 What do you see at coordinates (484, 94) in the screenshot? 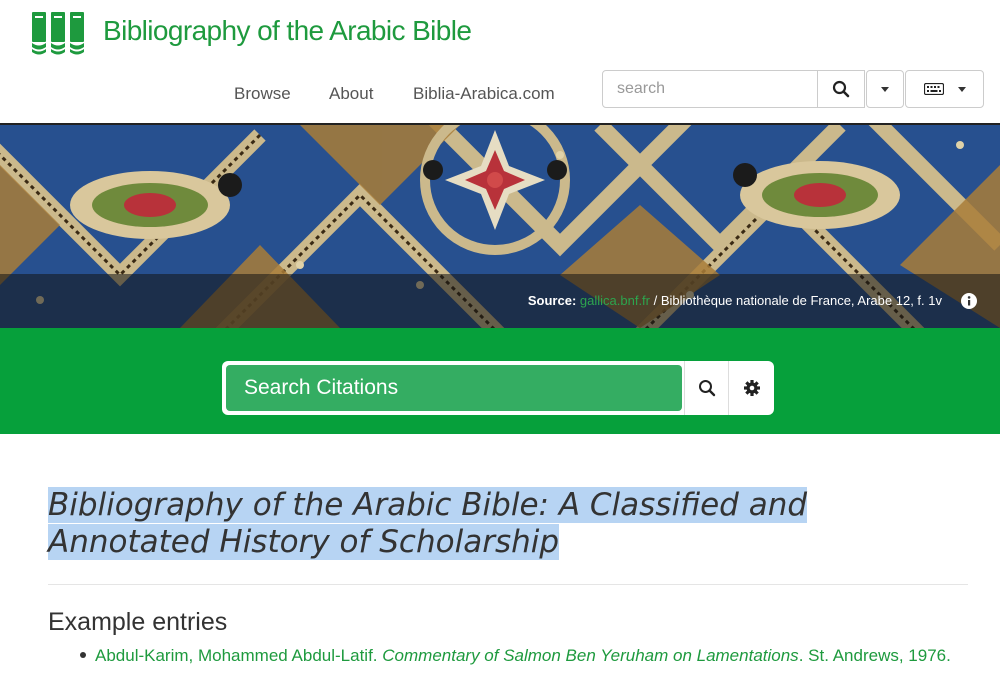
I see `nav-biblia-arabica: Biblia-Arabica.com` at bounding box center [484, 94].